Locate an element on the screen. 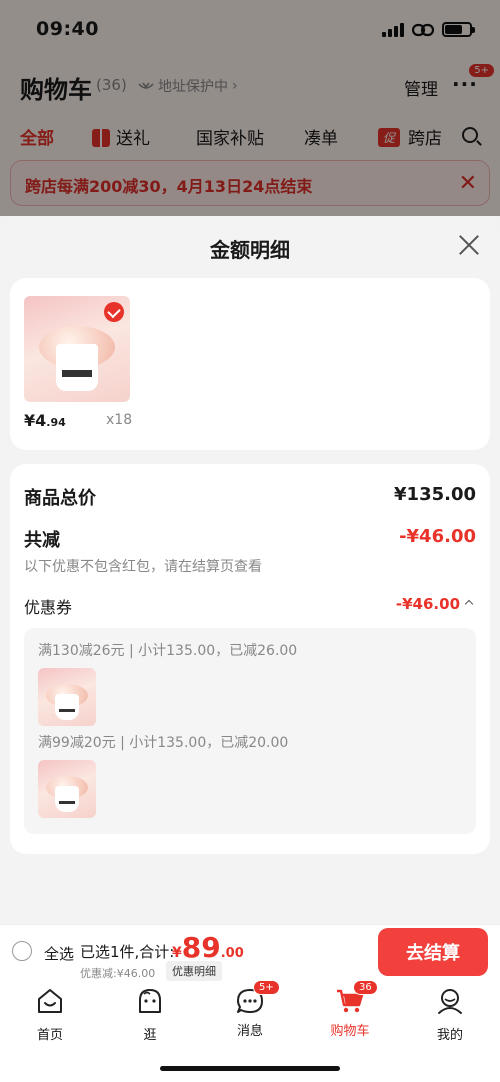 The image size is (500, 1082). coupon-value: -¥46.00 is located at coordinates (427, 604).